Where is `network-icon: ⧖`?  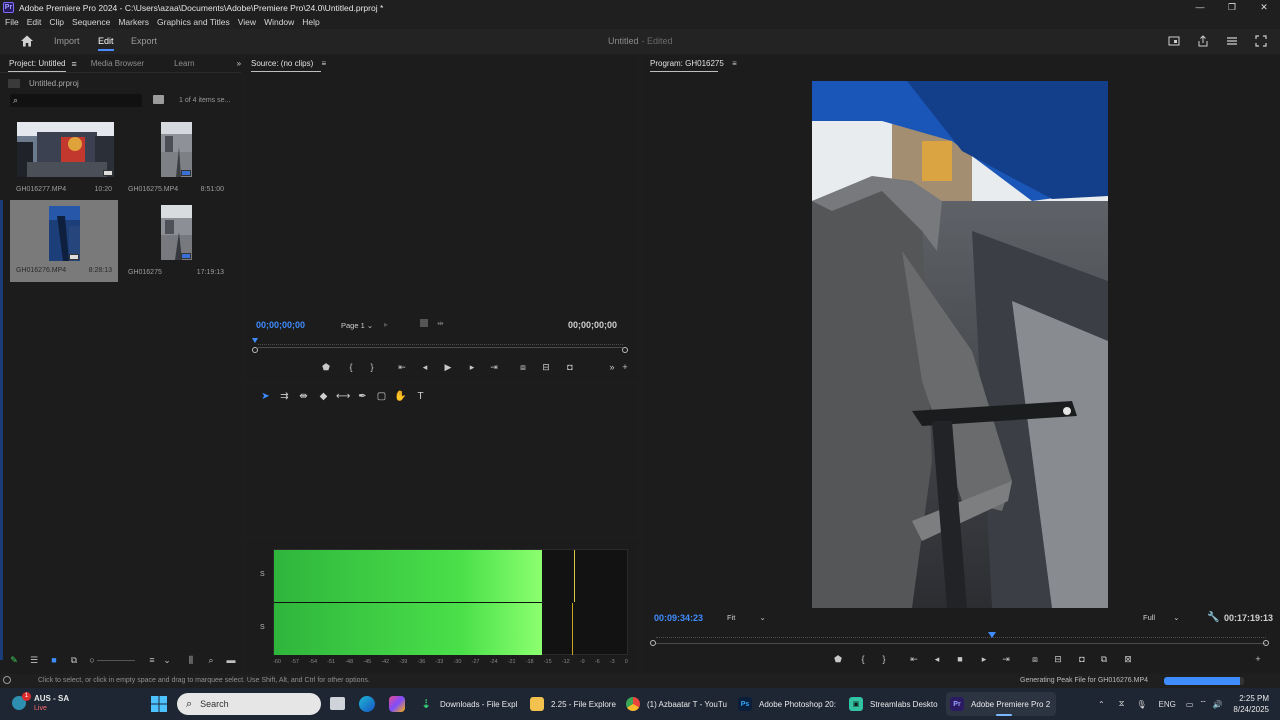 network-icon: ⧖ is located at coordinates (1122, 704).